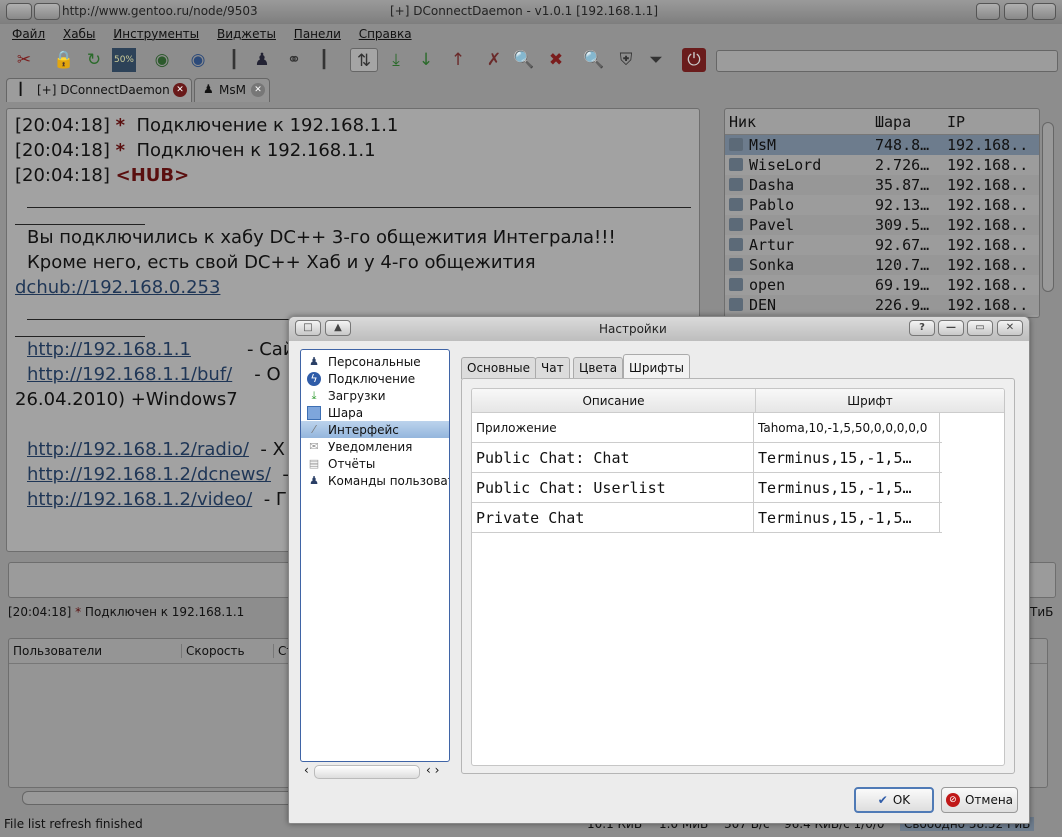  Describe the element at coordinates (426, 60) in the screenshot. I see `download-queue-icon: ↓` at that location.